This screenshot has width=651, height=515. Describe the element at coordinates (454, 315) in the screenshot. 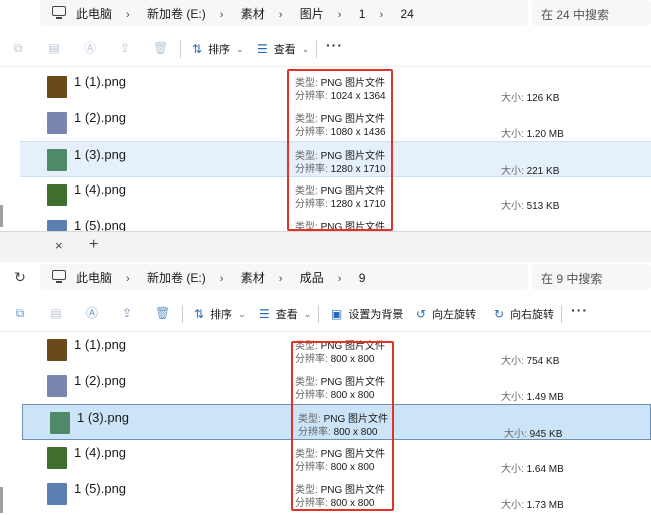

I see `rotate-left-label: 向左旋转` at that location.